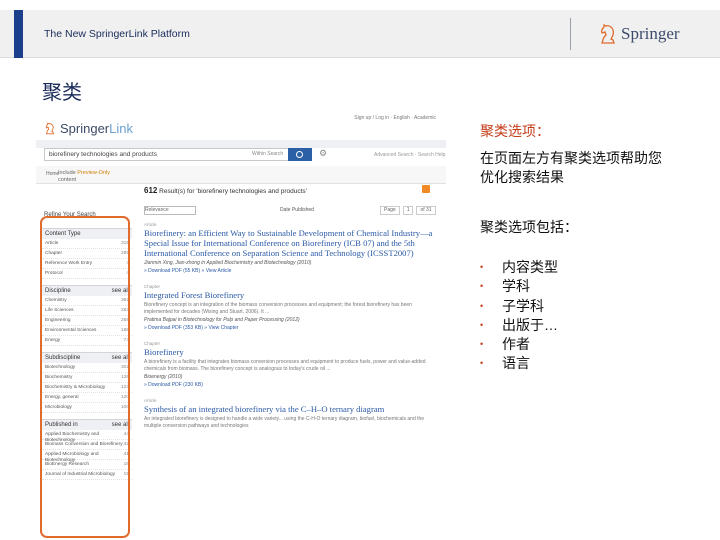 Image resolution: width=720 pixels, height=540 pixels. I want to click on refine-title: Refine Your Search, so click(70, 215).